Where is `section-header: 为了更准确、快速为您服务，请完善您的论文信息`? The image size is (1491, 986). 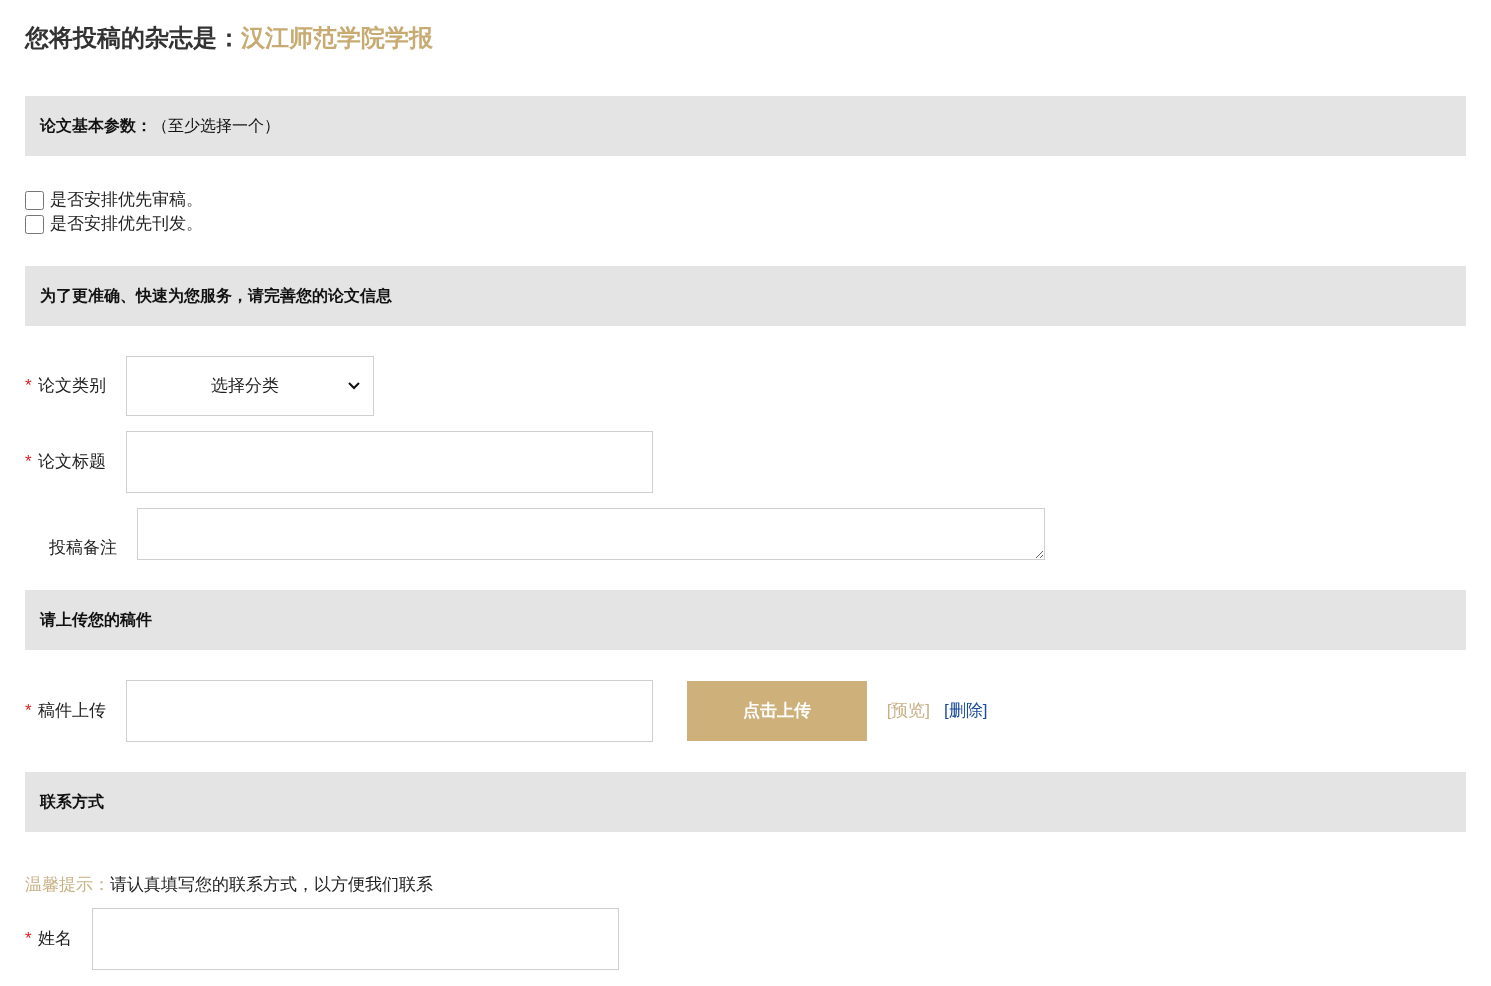 section-header: 为了更准确、快速为您服务，请完善您的论文信息 is located at coordinates (745, 296).